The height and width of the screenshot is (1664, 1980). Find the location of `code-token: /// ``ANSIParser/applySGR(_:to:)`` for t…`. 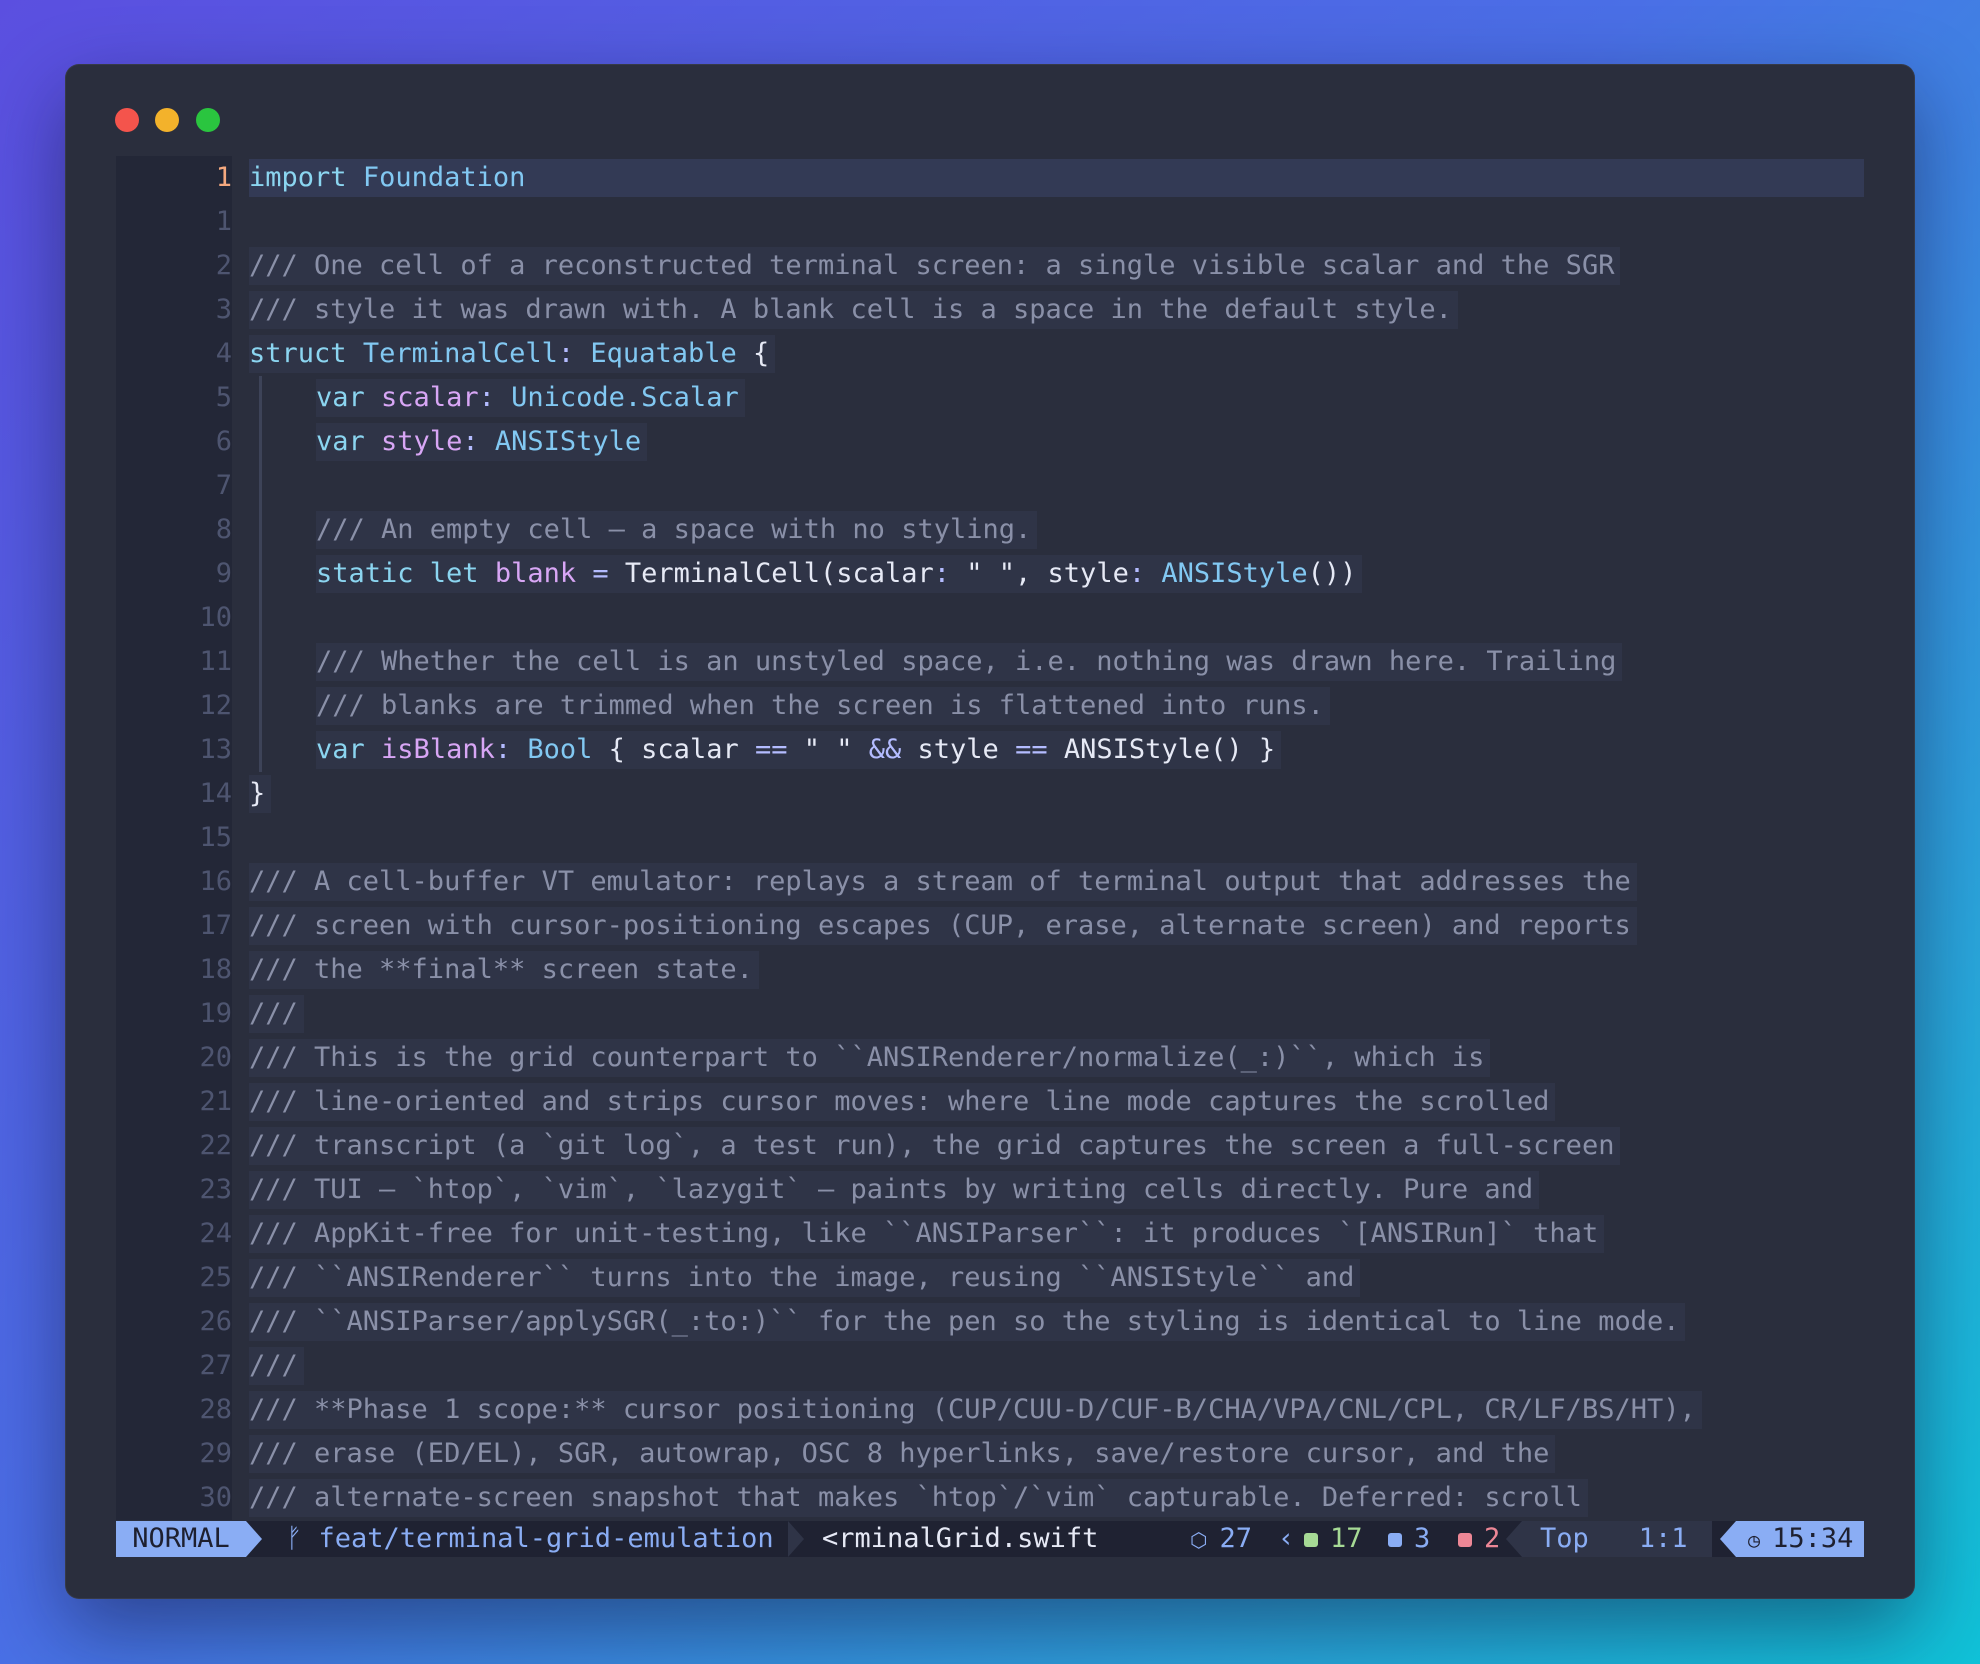

code-token: /// ``ANSIParser/applySGR(_:to:)`` for t… is located at coordinates (964, 1321).